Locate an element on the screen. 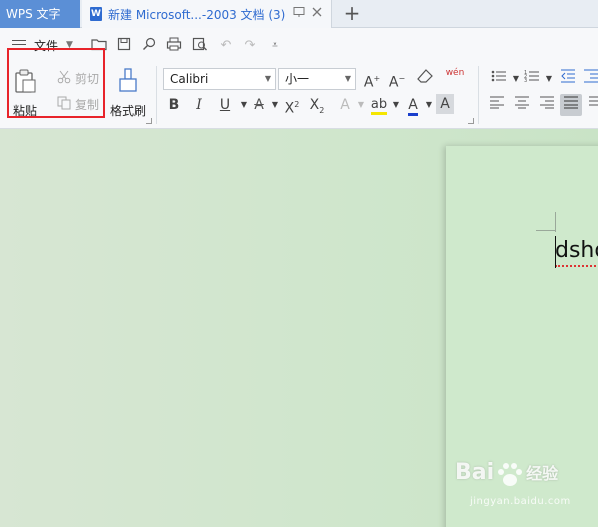 This screenshot has width=598, height=527. font-size-value: 小一 is located at coordinates (297, 79).